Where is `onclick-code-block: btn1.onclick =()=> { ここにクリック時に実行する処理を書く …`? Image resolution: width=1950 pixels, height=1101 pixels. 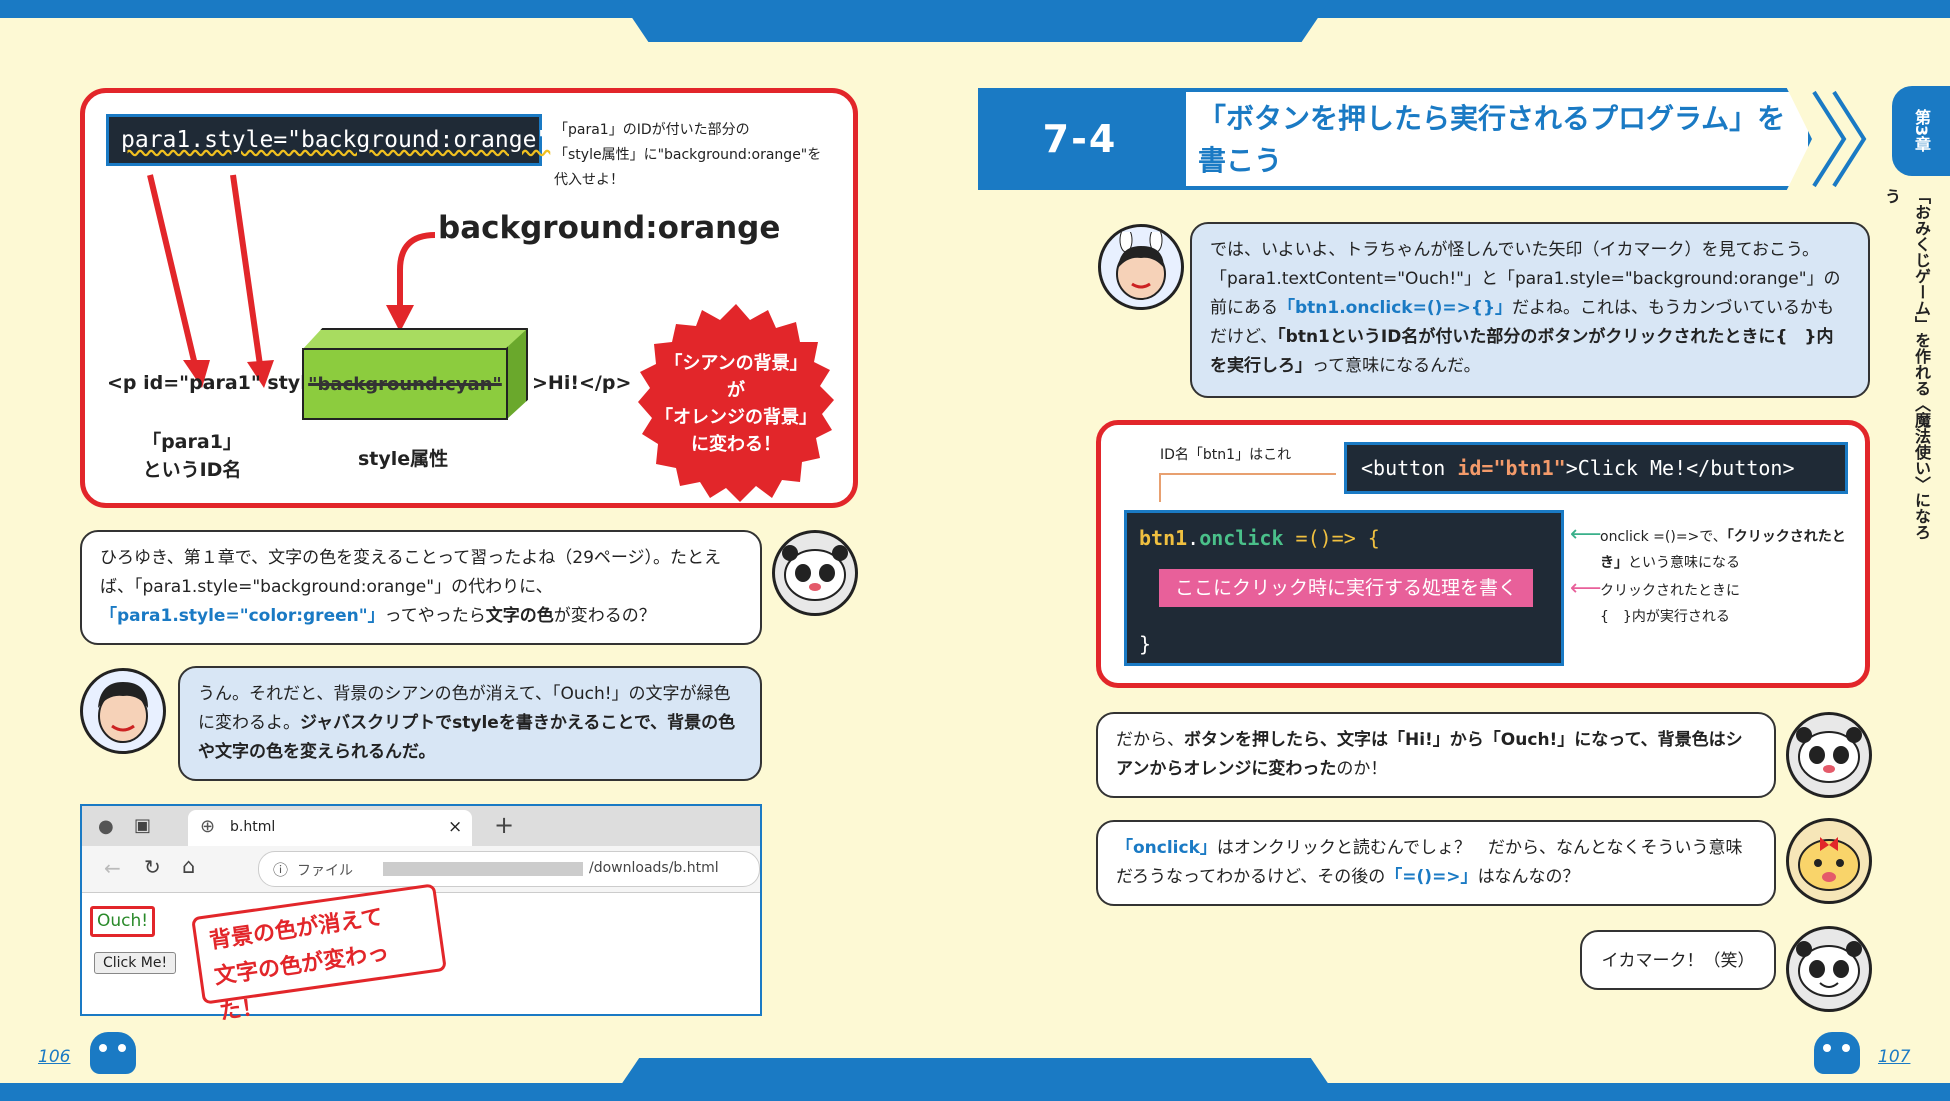 onclick-code-block: btn1.onclick =()=> { ここにクリック時に実行する処理を書く … is located at coordinates (1344, 588).